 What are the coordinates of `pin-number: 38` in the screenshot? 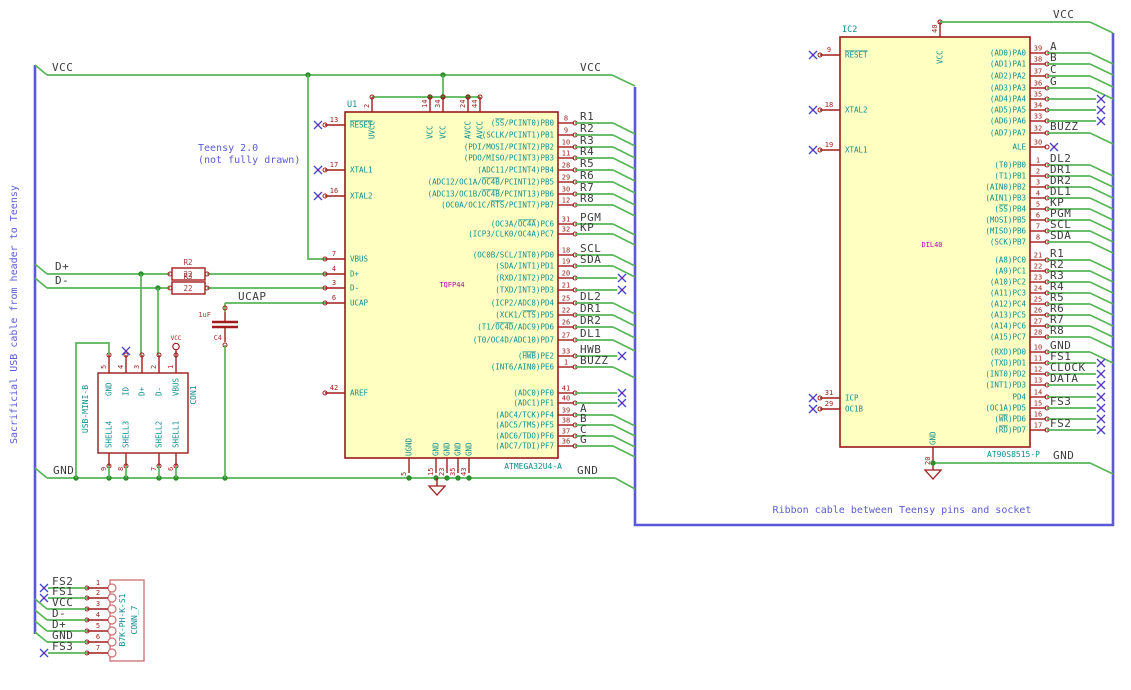 It's located at (1038, 60).